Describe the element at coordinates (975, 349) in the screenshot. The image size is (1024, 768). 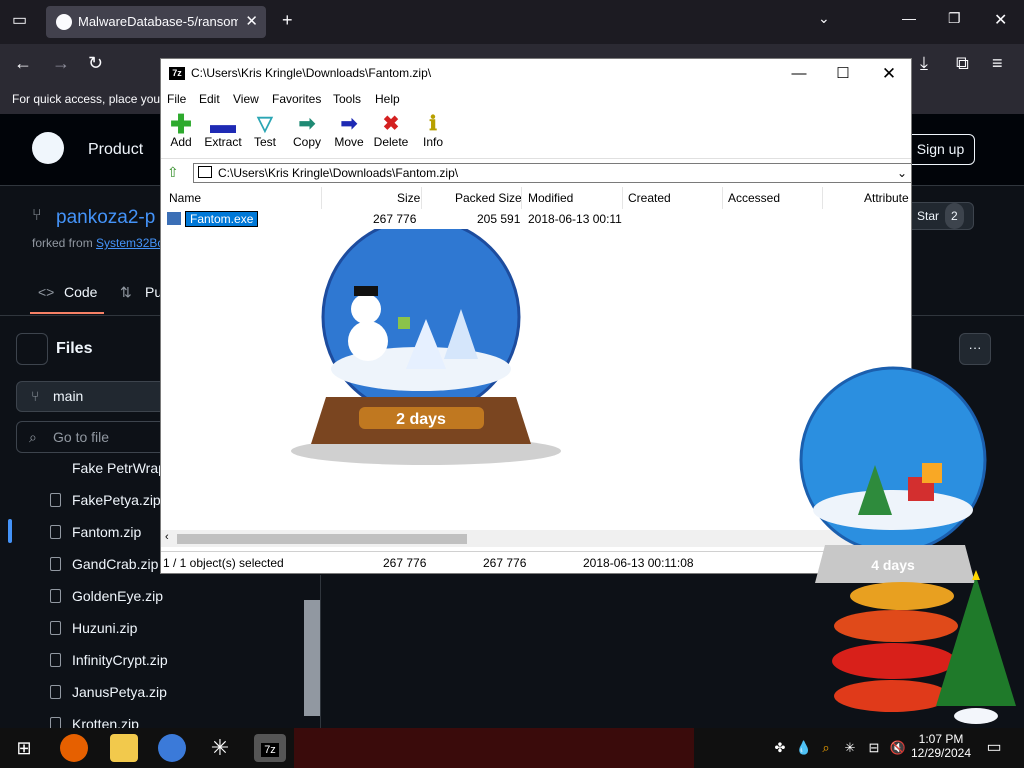
I see `more-options-button: ···` at that location.